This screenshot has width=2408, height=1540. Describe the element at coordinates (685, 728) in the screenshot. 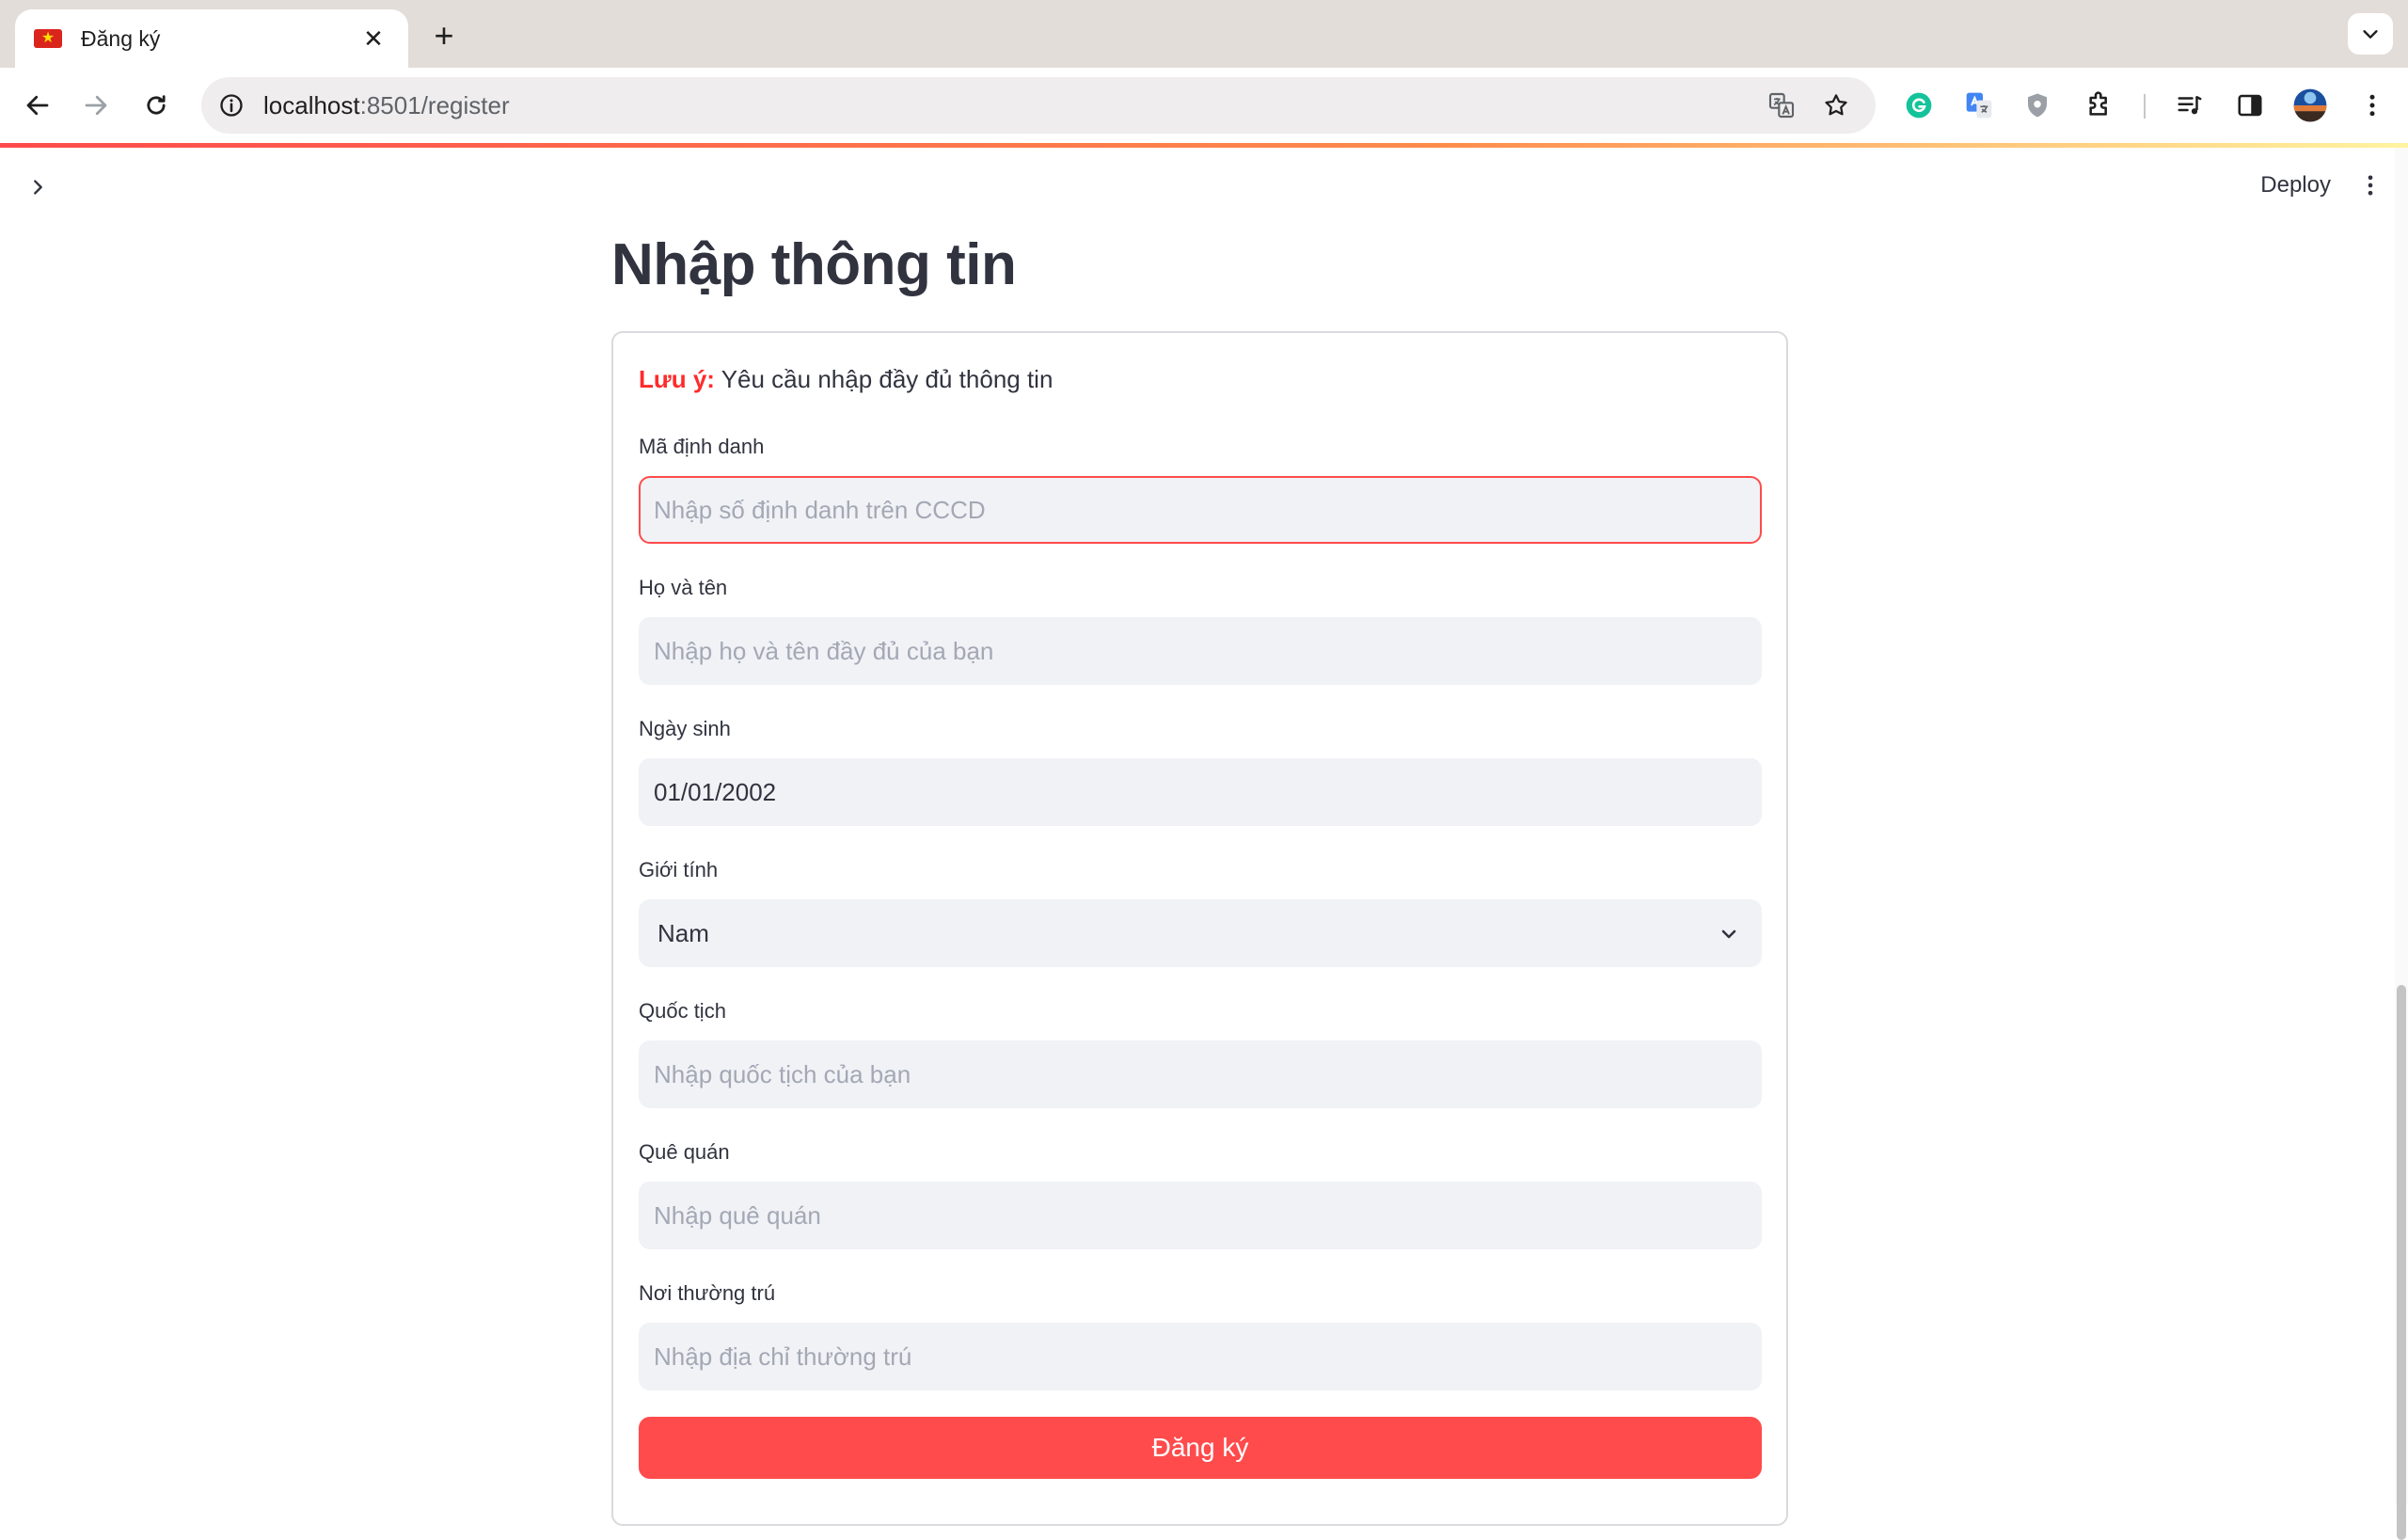

I see `birth-date-label: Ngày sinh` at that location.